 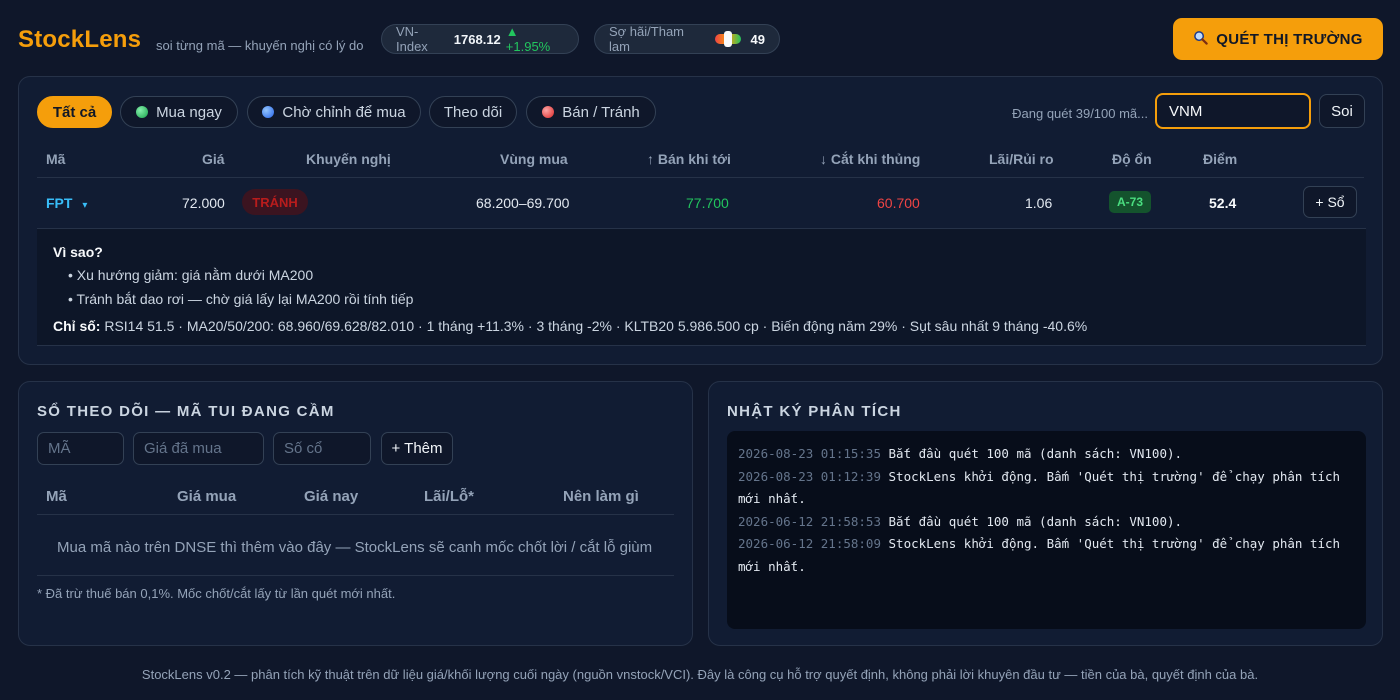 What do you see at coordinates (84, 205) in the screenshot?
I see `expand-caret-icon: ▾` at bounding box center [84, 205].